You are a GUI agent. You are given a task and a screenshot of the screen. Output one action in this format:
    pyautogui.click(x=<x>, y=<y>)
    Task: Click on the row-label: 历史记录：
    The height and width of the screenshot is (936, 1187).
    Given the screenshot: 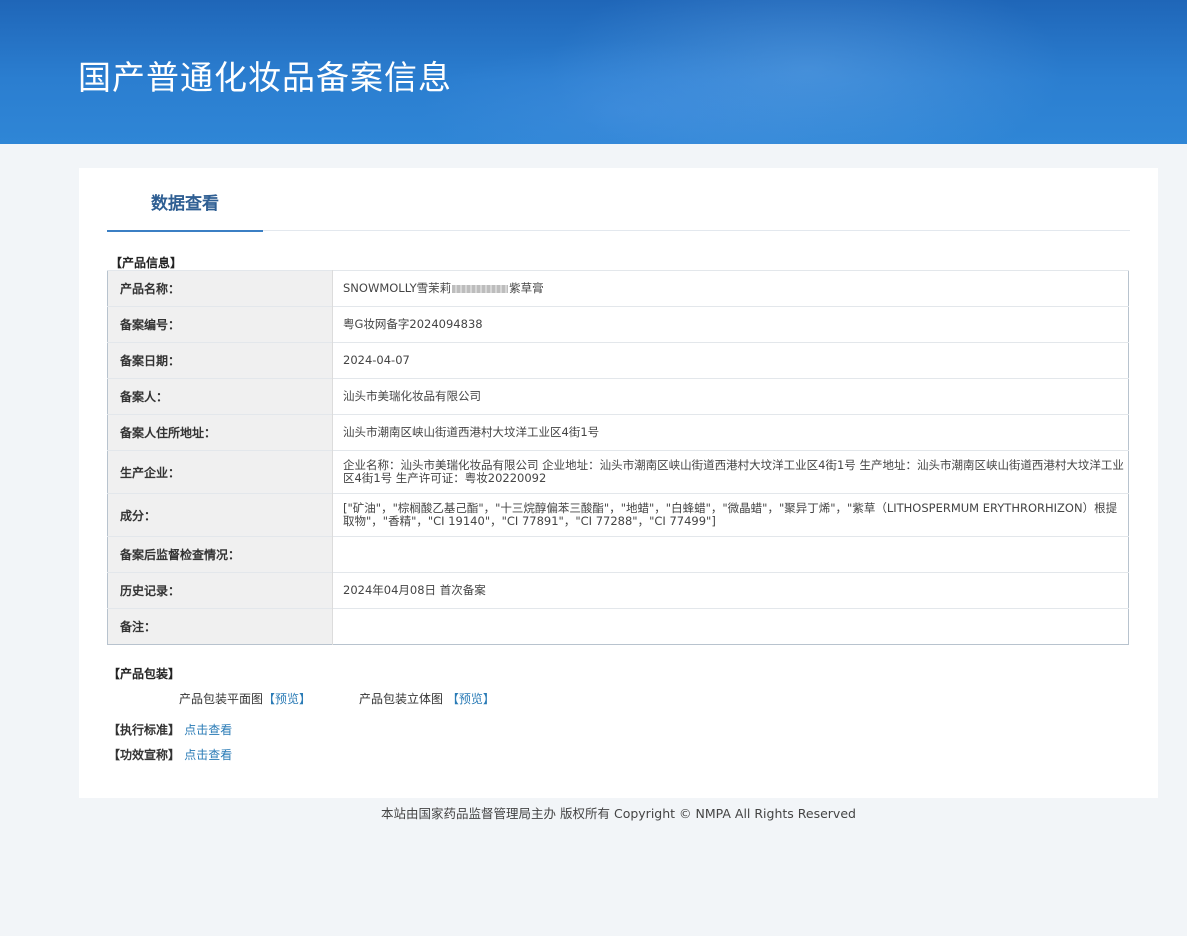 What is the action you would take?
    pyautogui.click(x=220, y=590)
    